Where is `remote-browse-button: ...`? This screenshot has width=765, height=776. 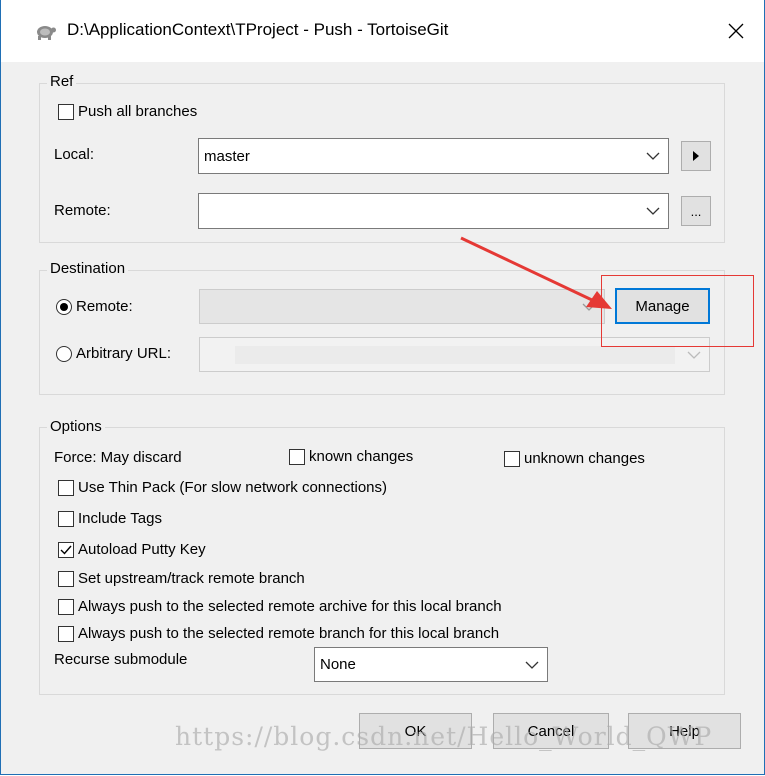 remote-browse-button: ... is located at coordinates (696, 211).